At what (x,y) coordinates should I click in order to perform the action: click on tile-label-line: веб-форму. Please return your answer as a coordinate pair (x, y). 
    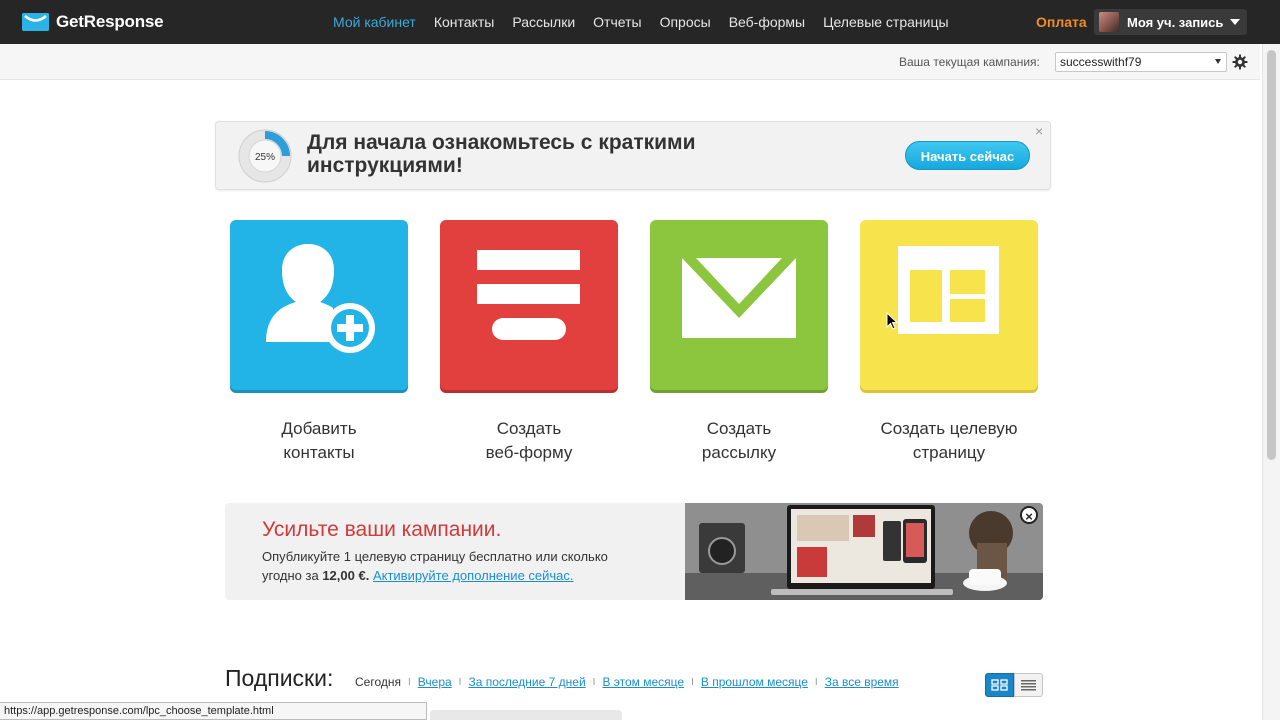
    Looking at the image, I should click on (529, 452).